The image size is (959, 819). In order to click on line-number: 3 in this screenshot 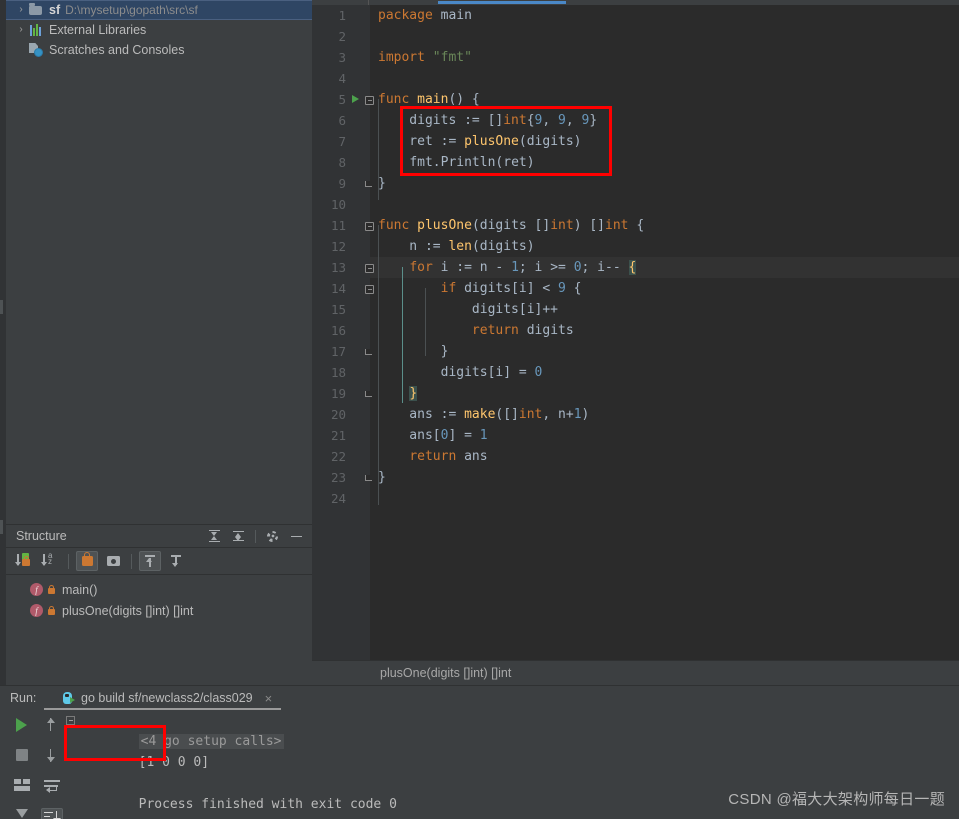, I will do `click(342, 57)`.